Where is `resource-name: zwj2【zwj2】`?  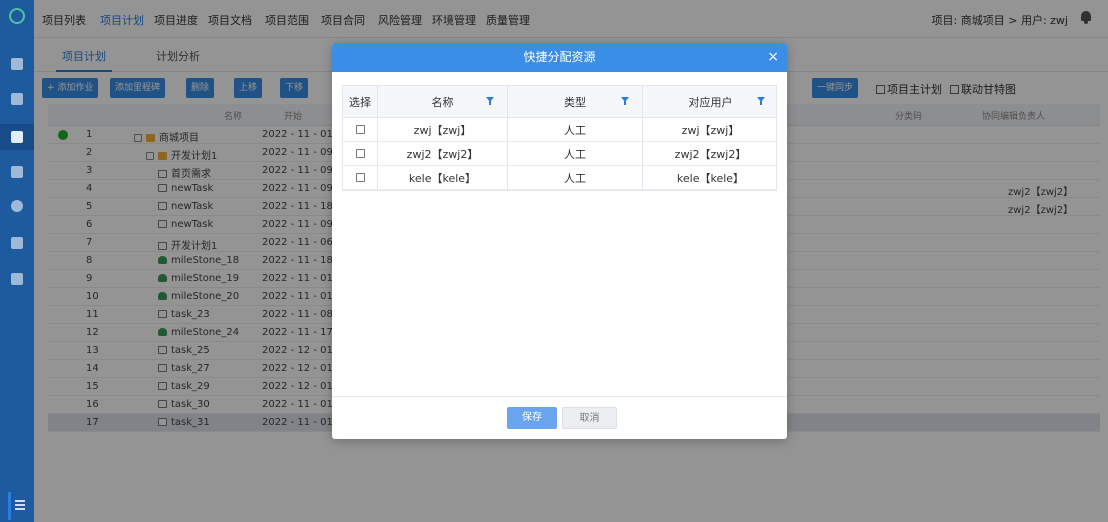
resource-name: zwj2【zwj2】 is located at coordinates (442, 154).